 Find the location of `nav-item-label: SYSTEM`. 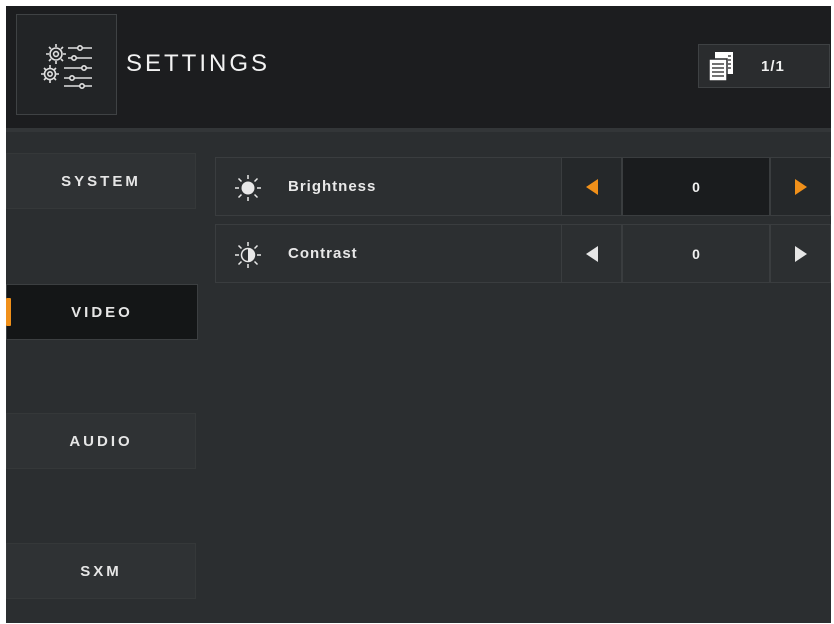

nav-item-label: SYSTEM is located at coordinates (101, 181).